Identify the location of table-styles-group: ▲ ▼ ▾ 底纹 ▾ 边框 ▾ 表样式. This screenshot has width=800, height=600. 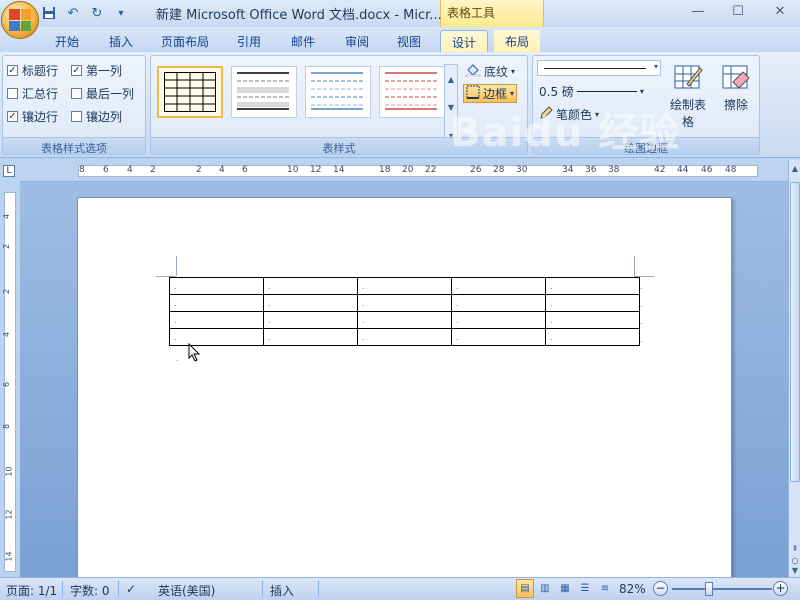
(339, 105).